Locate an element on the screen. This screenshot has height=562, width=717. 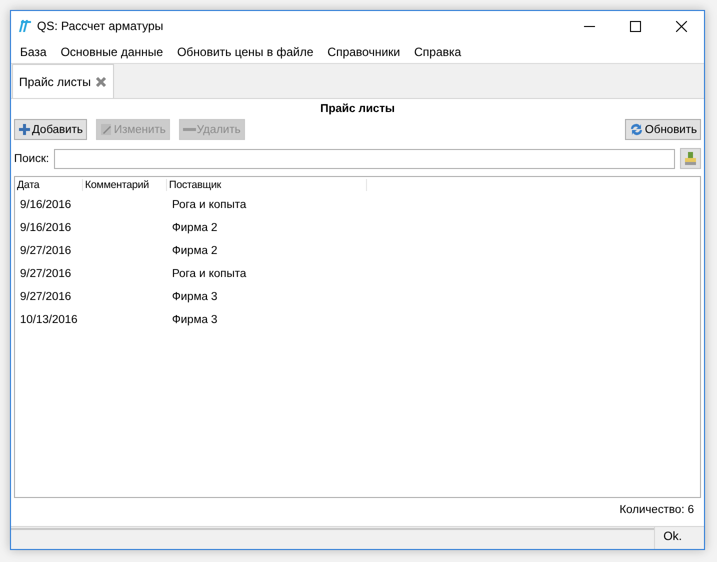
brush-icon is located at coordinates (690, 158).